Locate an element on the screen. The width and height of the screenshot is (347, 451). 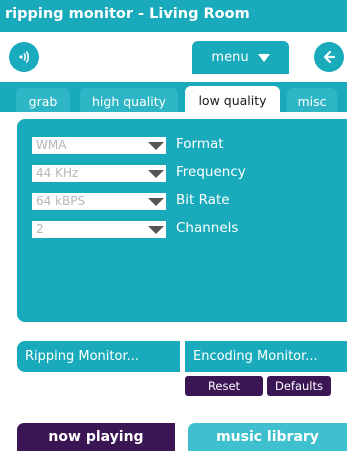
tab-low-quality: low quality is located at coordinates (232, 100).